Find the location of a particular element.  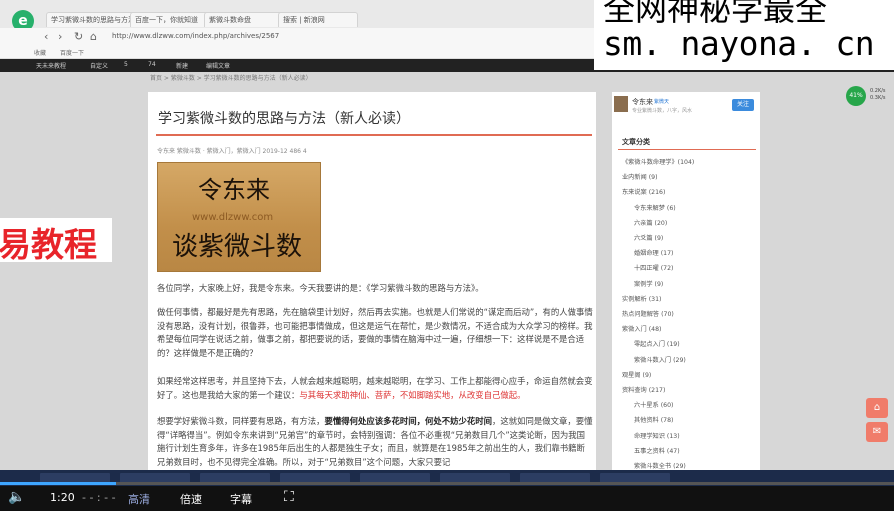

bookmark-item: 收藏 is located at coordinates (40, 52).